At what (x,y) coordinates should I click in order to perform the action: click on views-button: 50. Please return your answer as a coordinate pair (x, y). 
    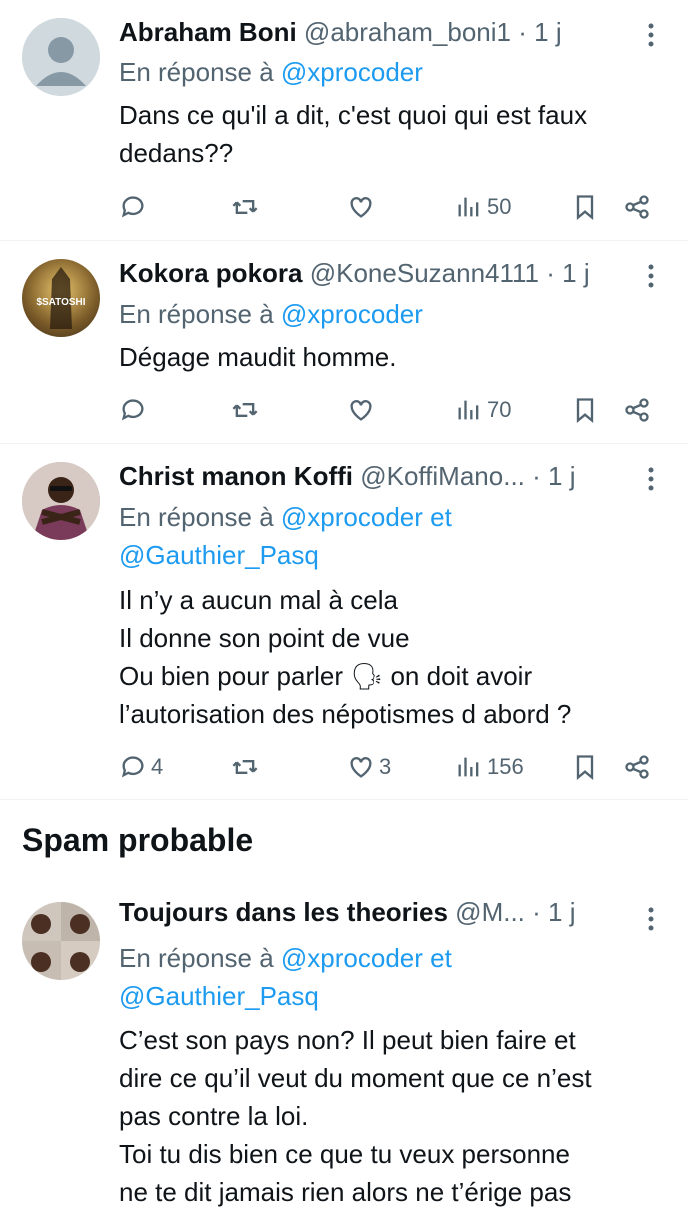
    Looking at the image, I should click on (483, 207).